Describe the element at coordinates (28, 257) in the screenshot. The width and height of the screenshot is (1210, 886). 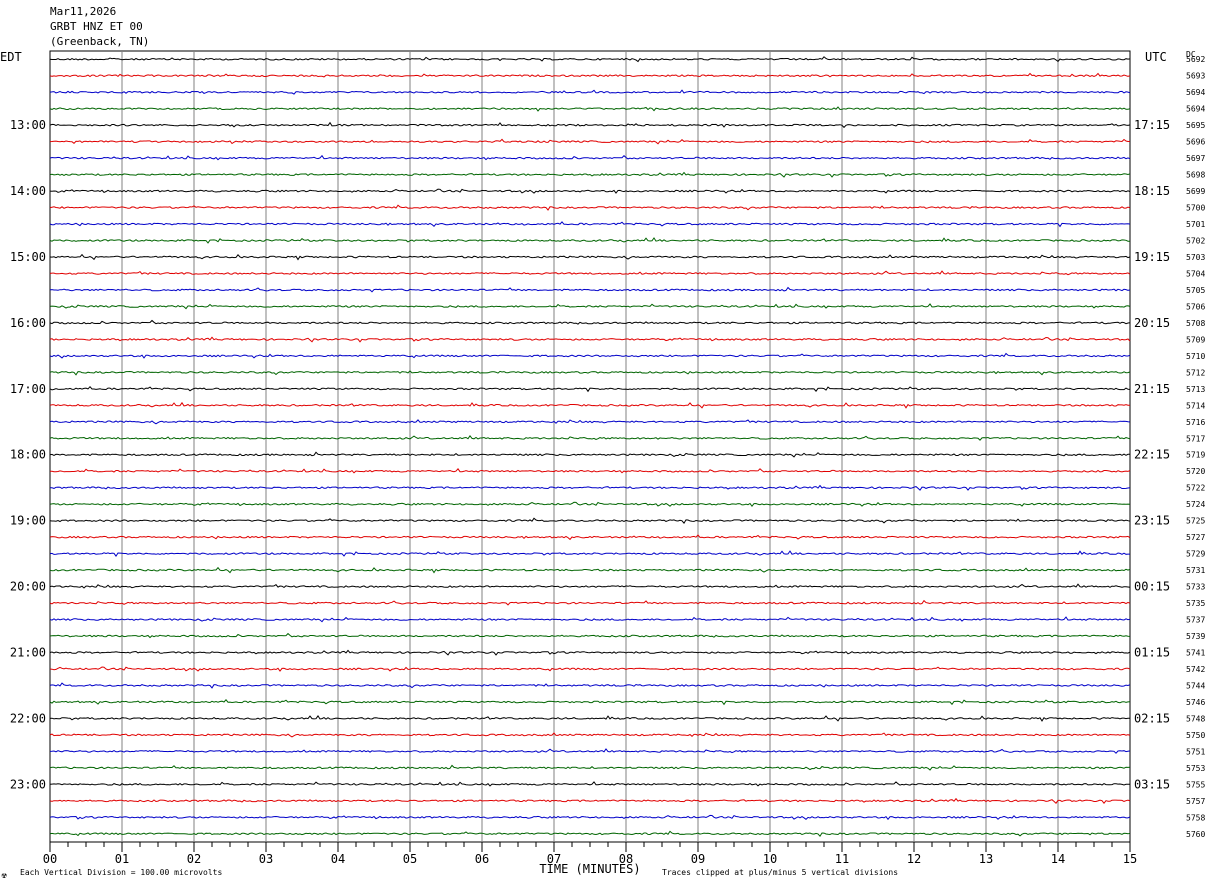
I see `hour-label-edt: 15:00` at that location.